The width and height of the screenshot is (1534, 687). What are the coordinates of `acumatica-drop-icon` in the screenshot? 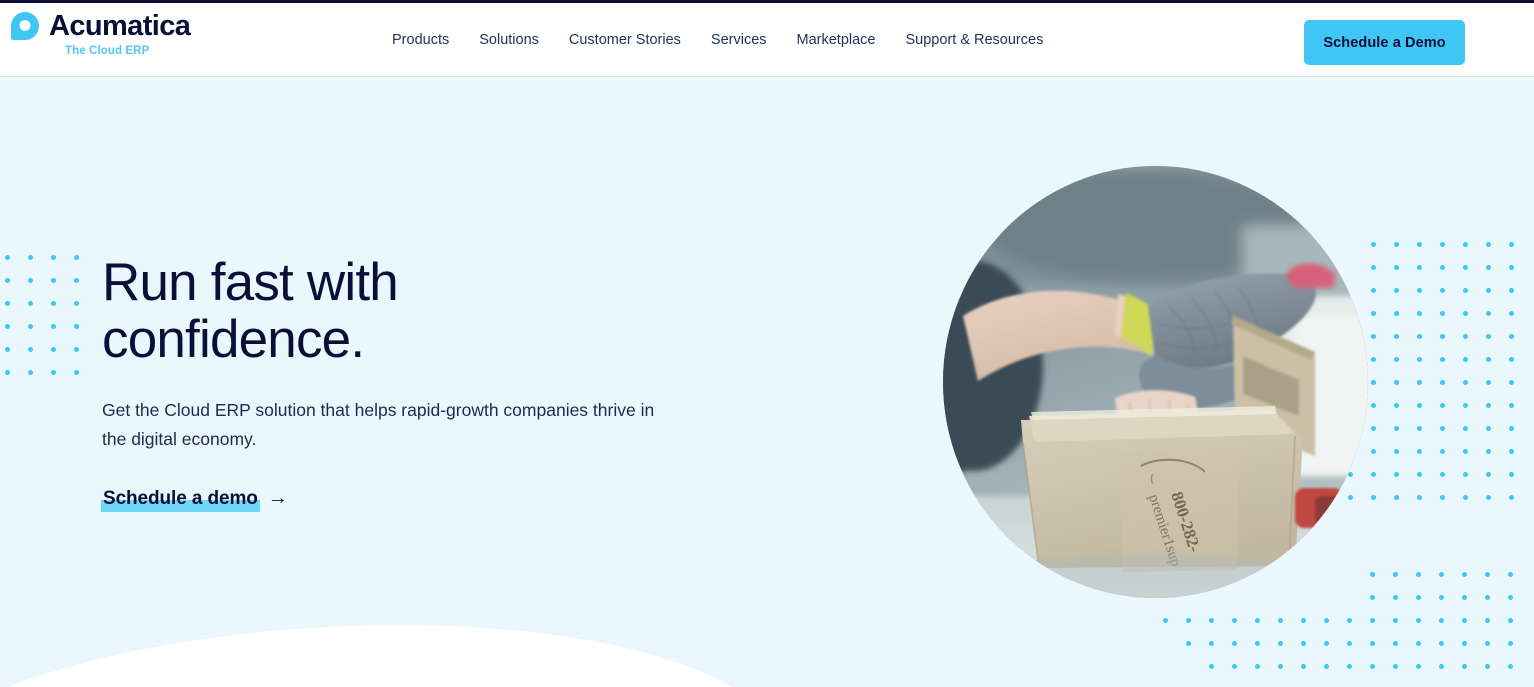 It's located at (25, 26).